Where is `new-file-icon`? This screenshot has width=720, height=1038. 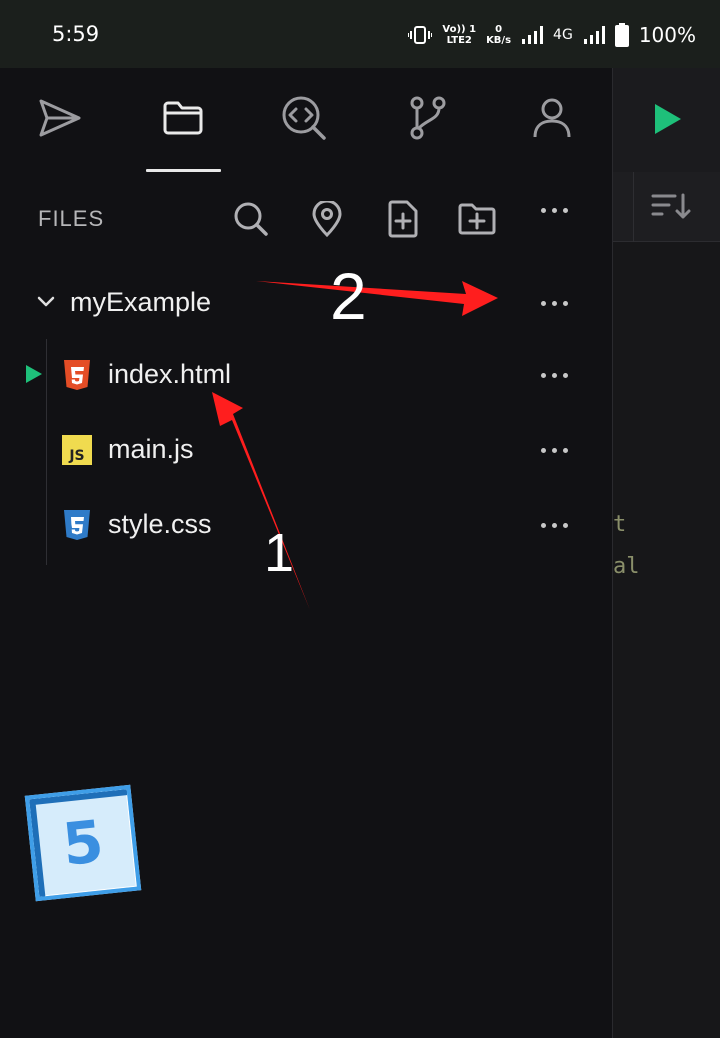 new-file-icon is located at coordinates (403, 219).